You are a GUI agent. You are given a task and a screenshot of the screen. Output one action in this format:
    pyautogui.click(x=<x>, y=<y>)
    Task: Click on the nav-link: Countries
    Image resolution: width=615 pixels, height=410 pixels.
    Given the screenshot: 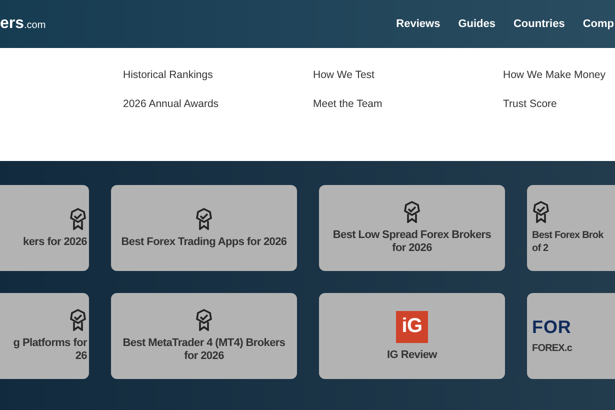 What is the action you would take?
    pyautogui.click(x=539, y=24)
    